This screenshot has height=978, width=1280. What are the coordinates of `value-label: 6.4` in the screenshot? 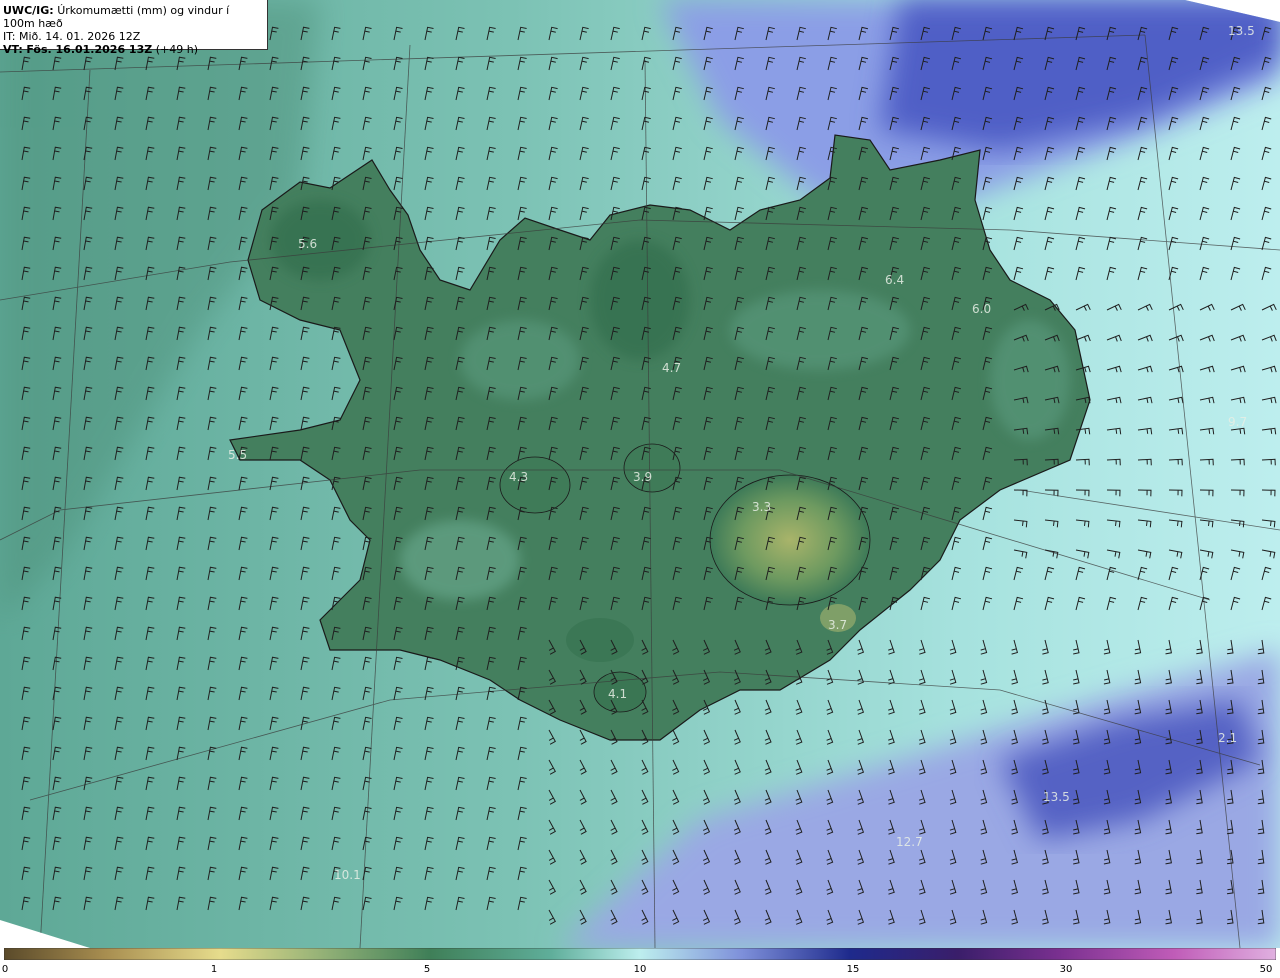 It's located at (894, 280).